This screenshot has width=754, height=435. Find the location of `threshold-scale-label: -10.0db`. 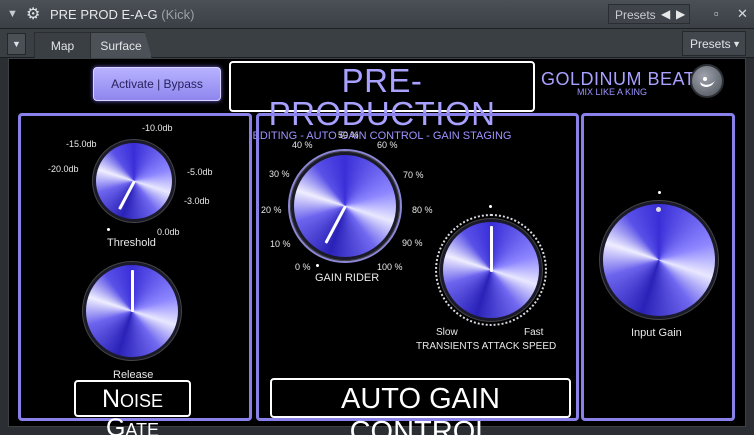

threshold-scale-label: -10.0db is located at coordinates (157, 128).